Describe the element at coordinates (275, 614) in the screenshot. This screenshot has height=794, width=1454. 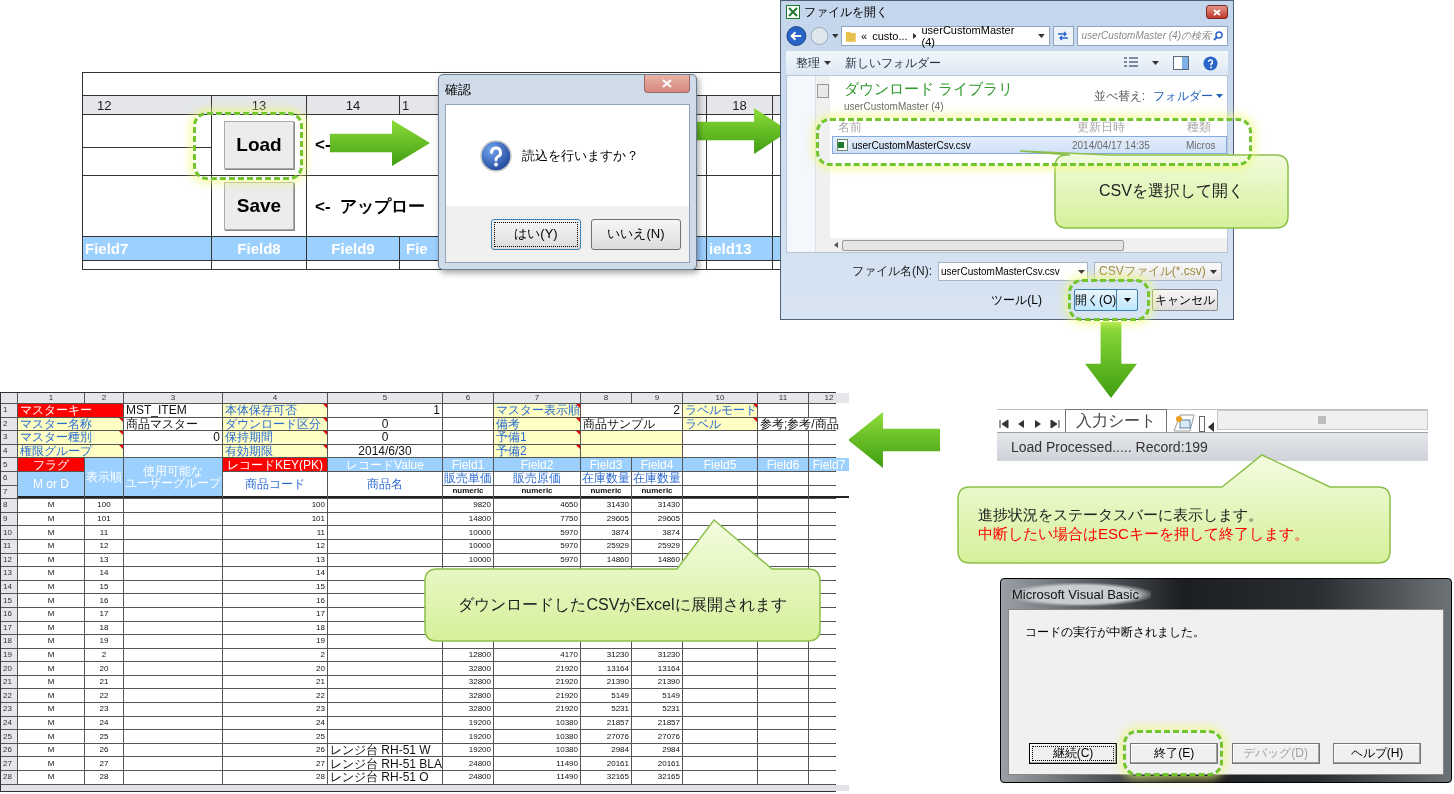
I see `table-cell: 17` at that location.